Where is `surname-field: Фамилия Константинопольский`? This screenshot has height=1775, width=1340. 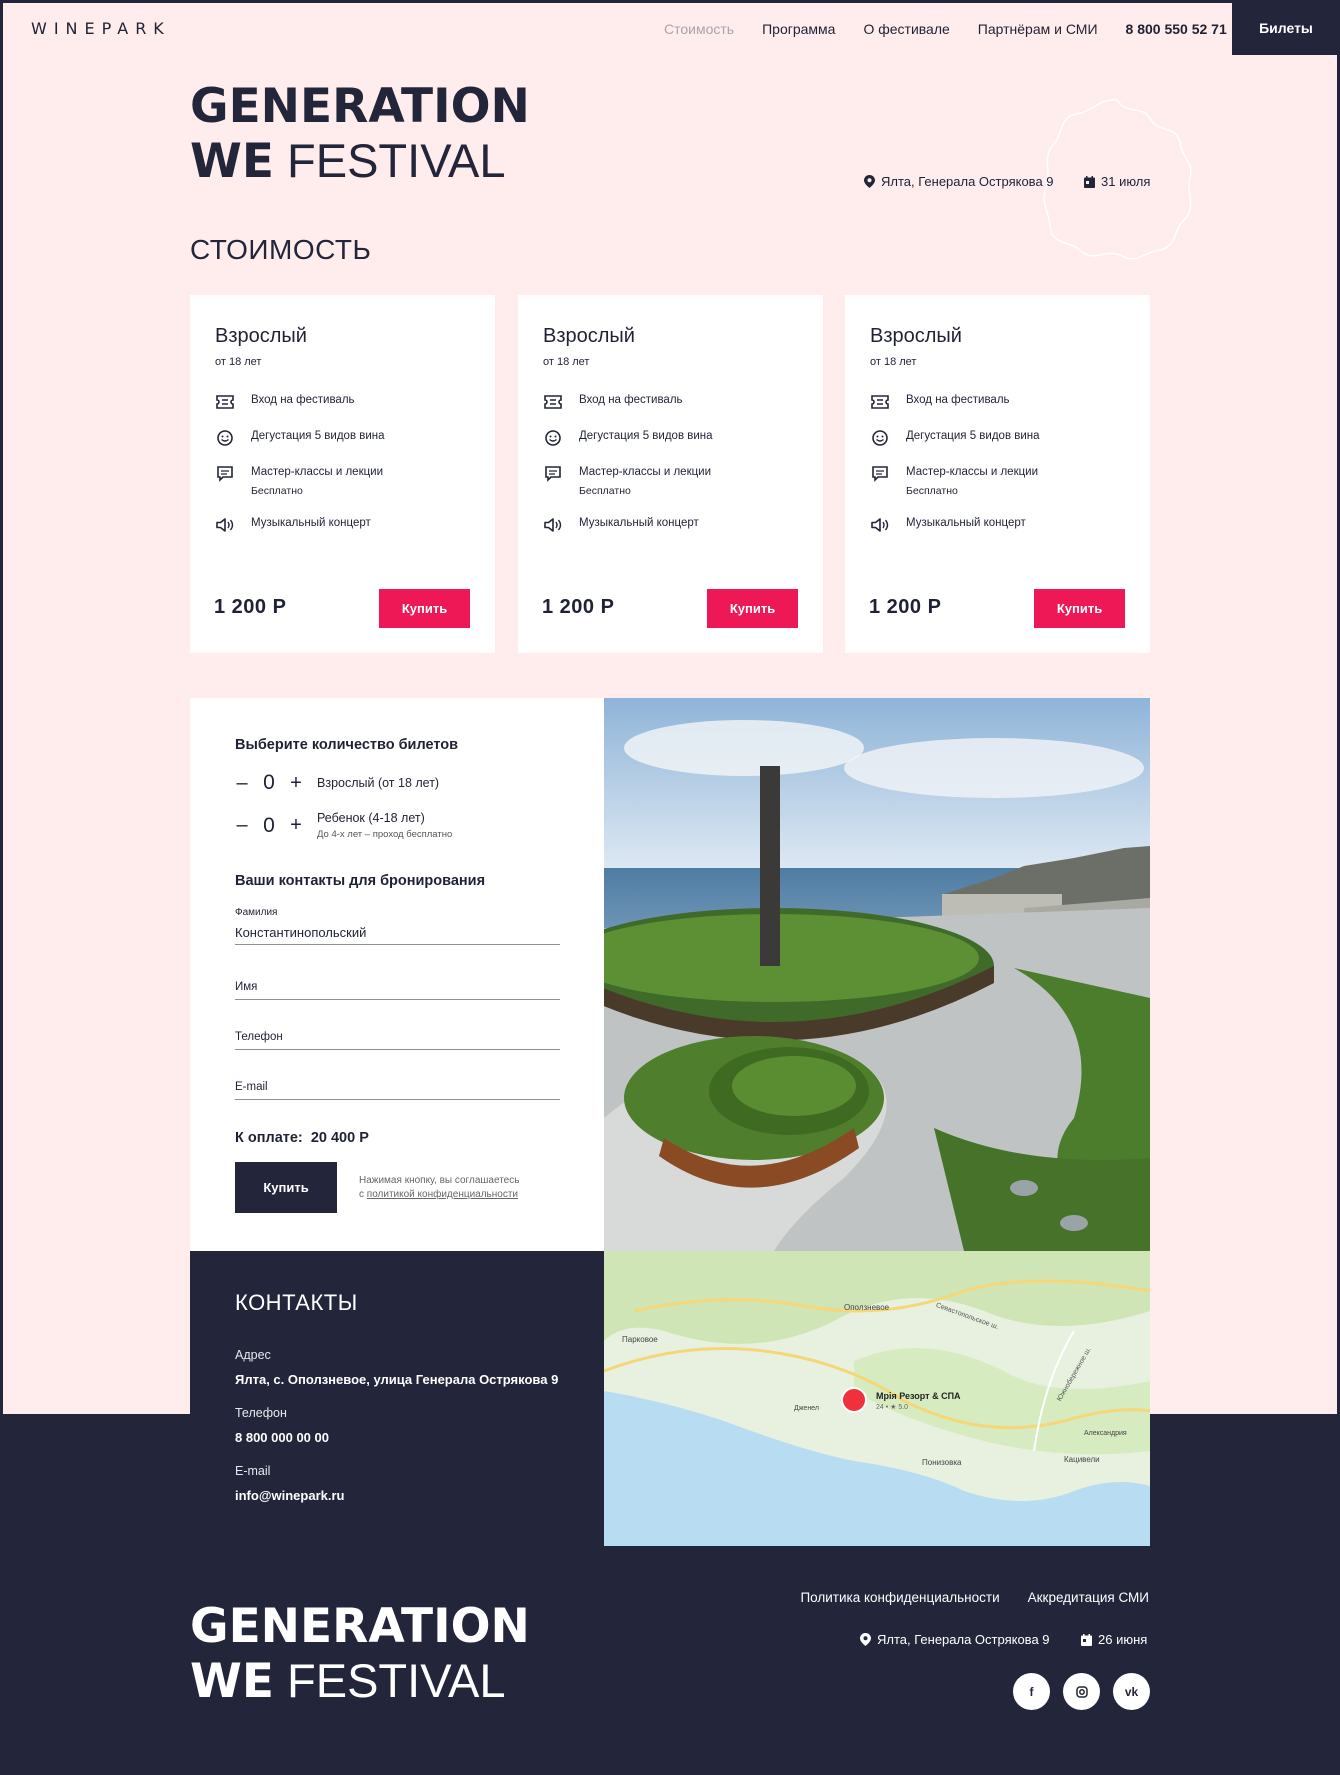 surname-field: Фамилия Константинопольский is located at coordinates (397, 926).